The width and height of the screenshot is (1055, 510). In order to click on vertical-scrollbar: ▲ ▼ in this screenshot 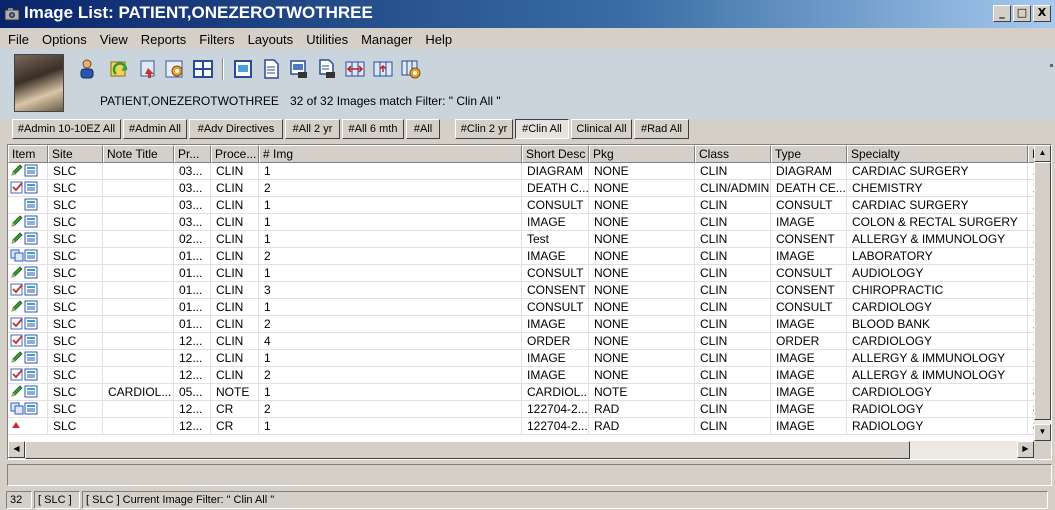, I will do `click(1042, 293)`.